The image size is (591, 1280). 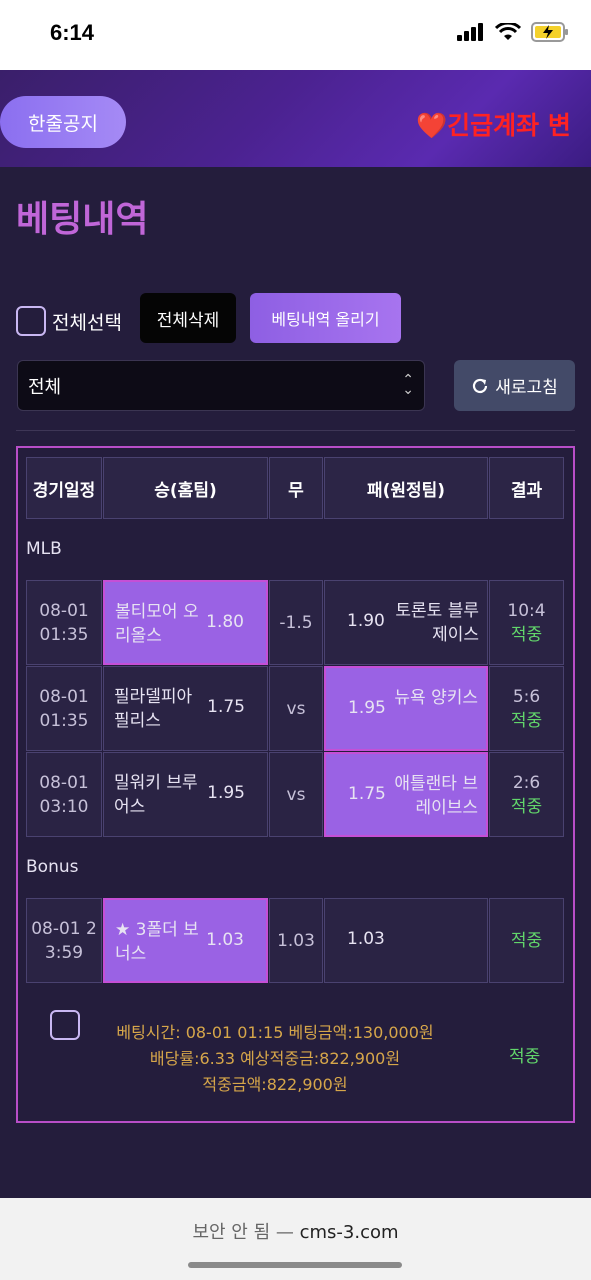 I want to click on away-odds: 1.95, so click(x=367, y=708).